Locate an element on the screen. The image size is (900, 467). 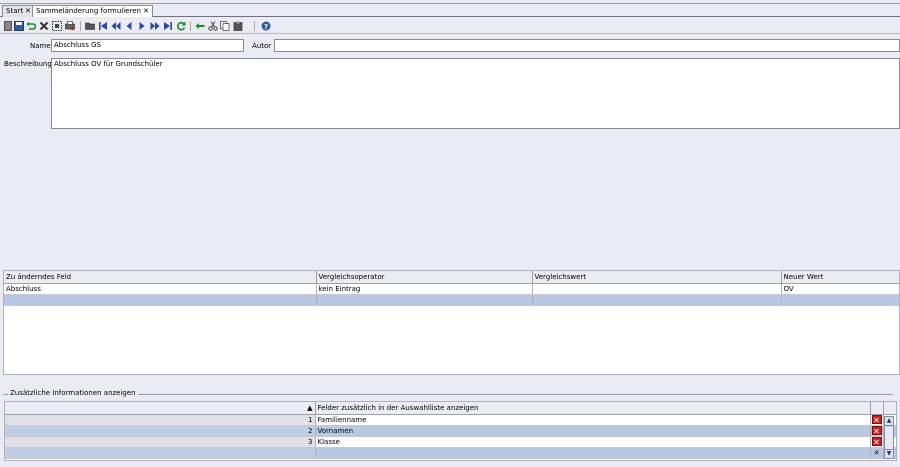
table-row-new: ✕ is located at coordinates (450, 453).